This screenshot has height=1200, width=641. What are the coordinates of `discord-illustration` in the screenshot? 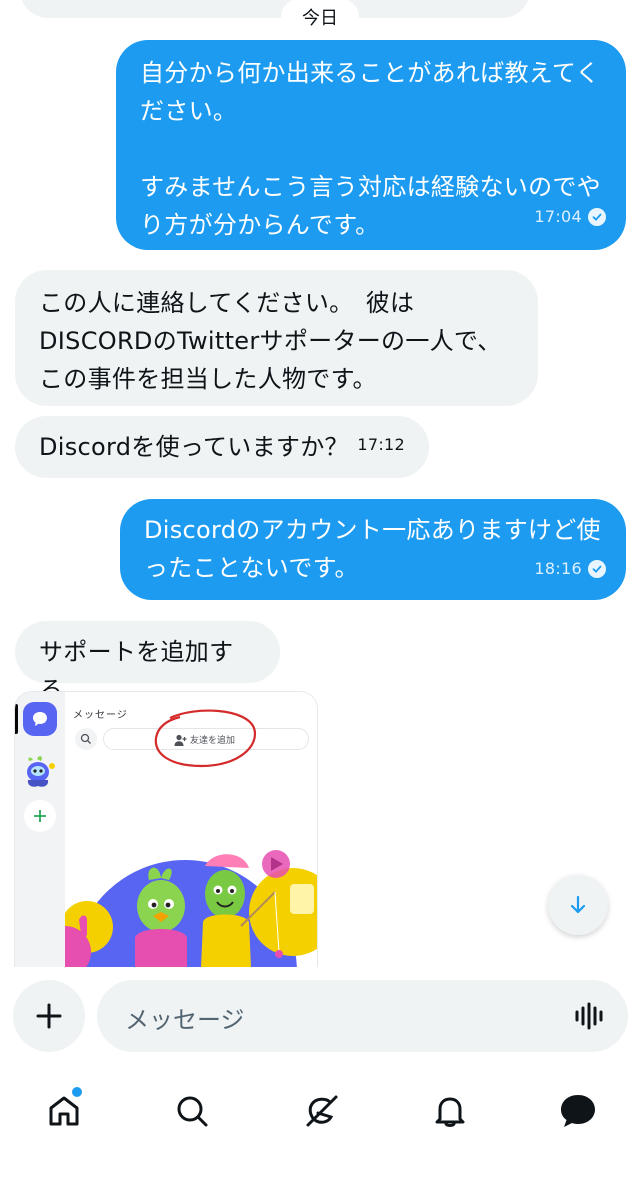 It's located at (191, 908).